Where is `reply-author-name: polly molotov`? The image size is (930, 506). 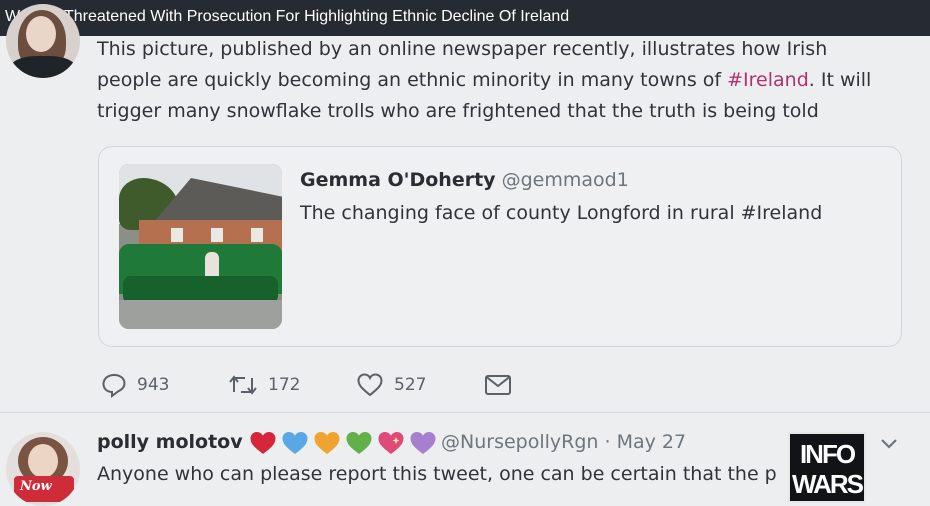 reply-author-name: polly molotov is located at coordinates (170, 442).